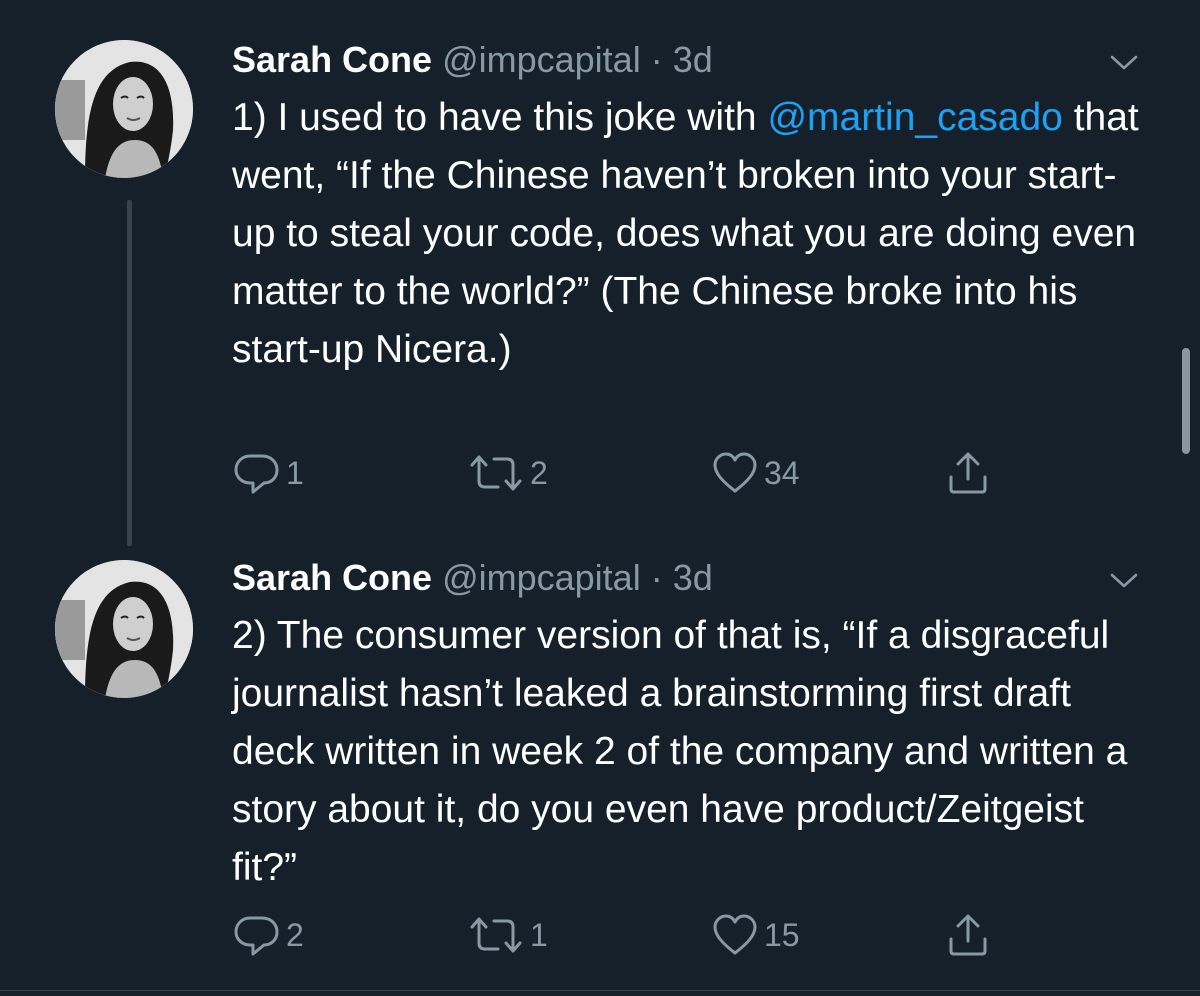  I want to click on tweet-actions: 2 1 15, so click(632, 935).